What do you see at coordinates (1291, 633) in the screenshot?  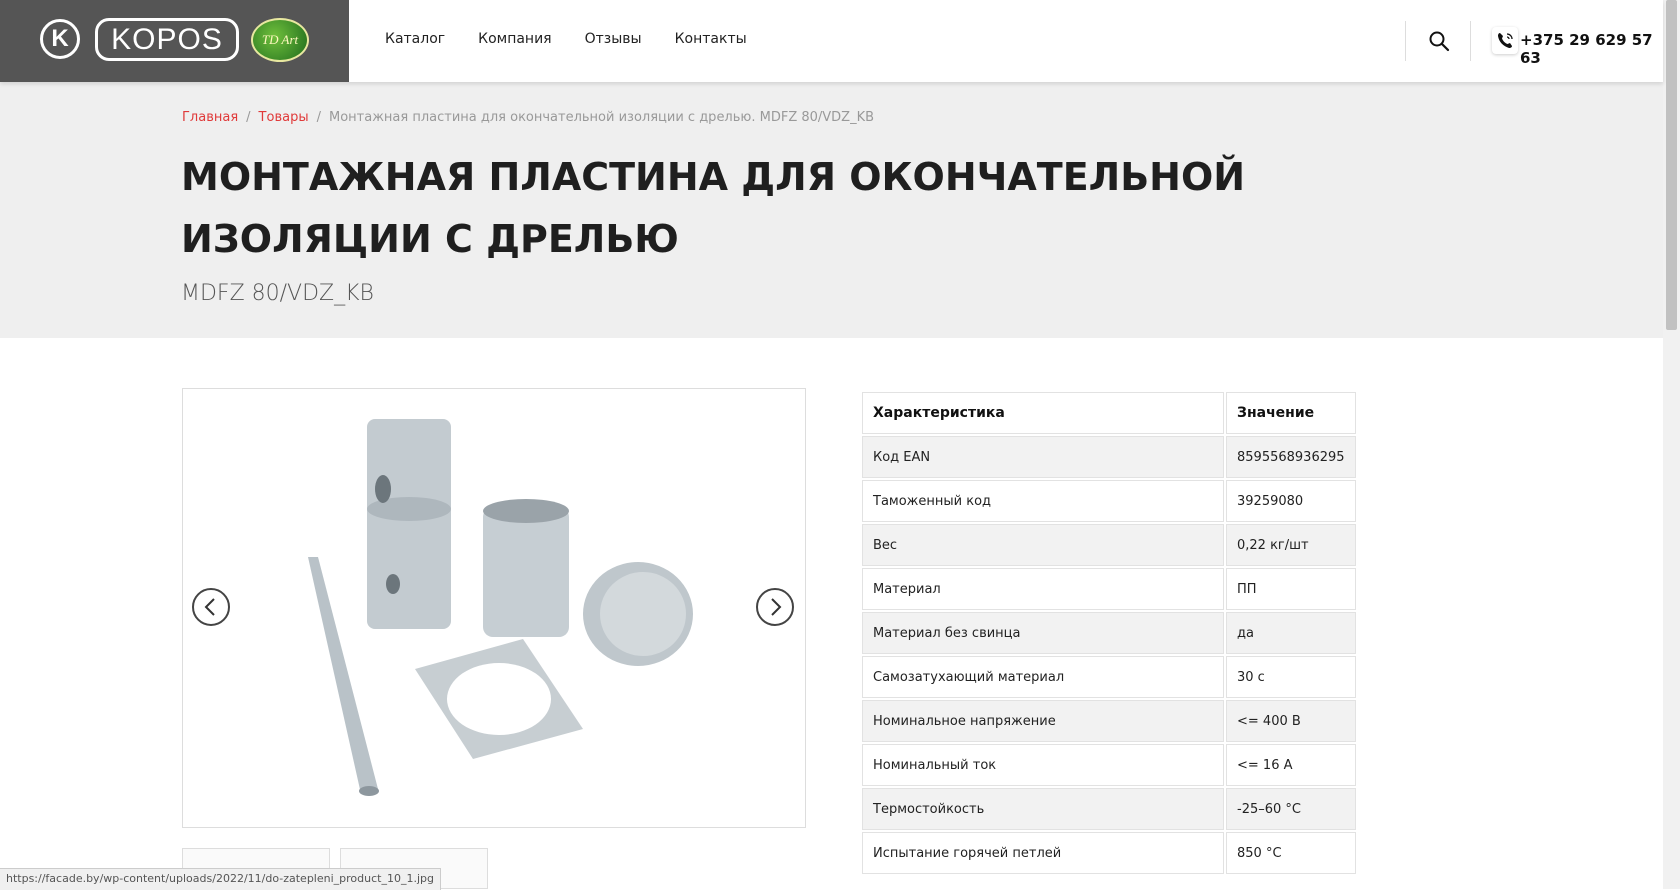 I see `spec-value: да` at bounding box center [1291, 633].